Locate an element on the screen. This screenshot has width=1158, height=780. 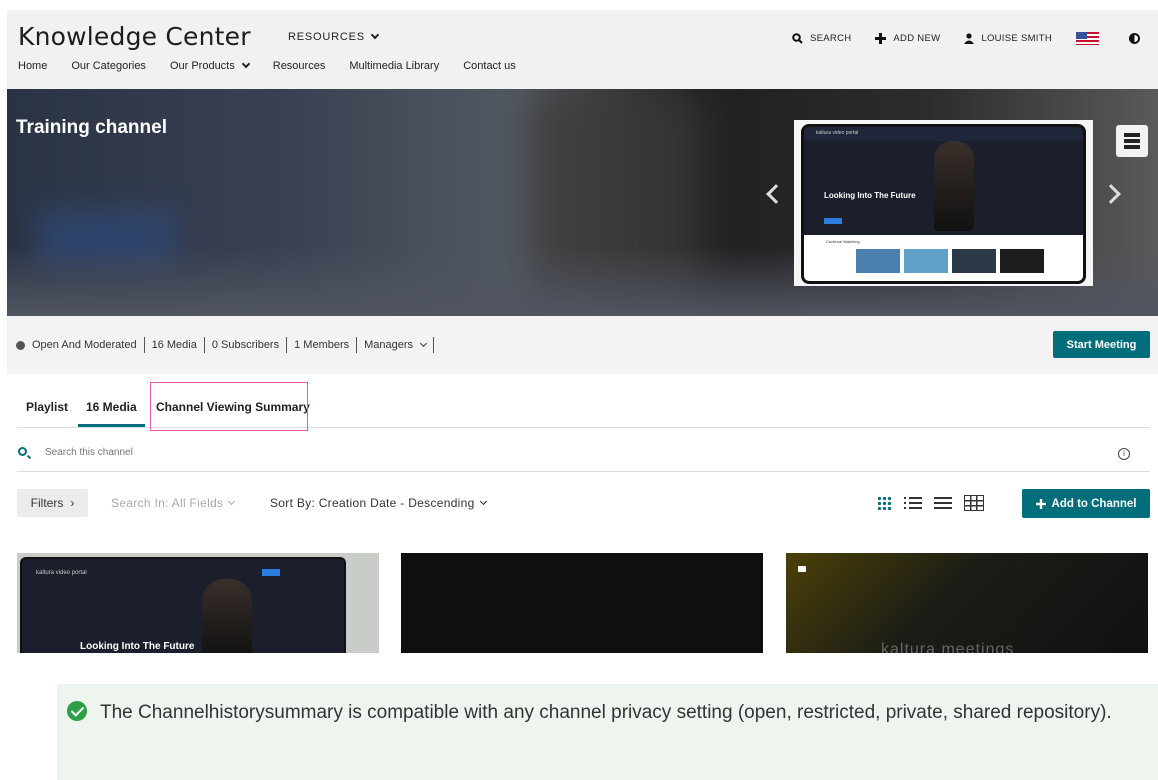
detailed-list-view-icon is located at coordinates (913, 503).